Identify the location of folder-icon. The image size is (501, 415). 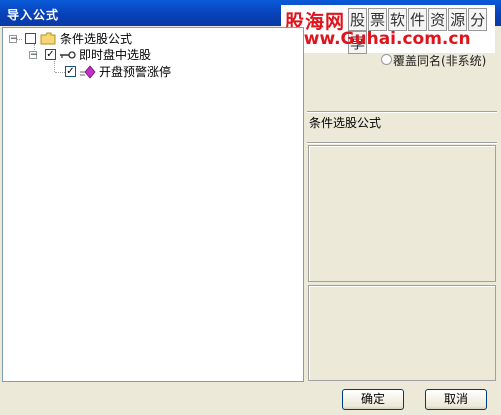
(48, 38).